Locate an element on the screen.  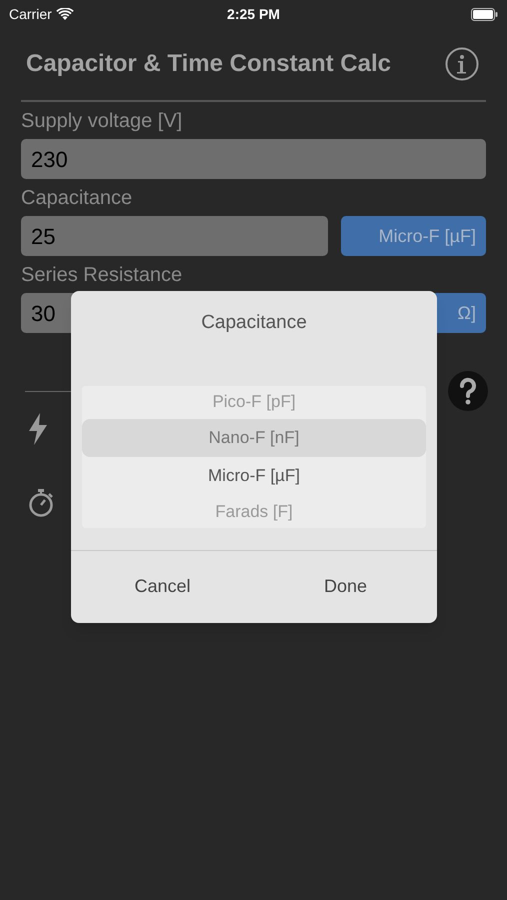
battery-icon is located at coordinates (484, 14).